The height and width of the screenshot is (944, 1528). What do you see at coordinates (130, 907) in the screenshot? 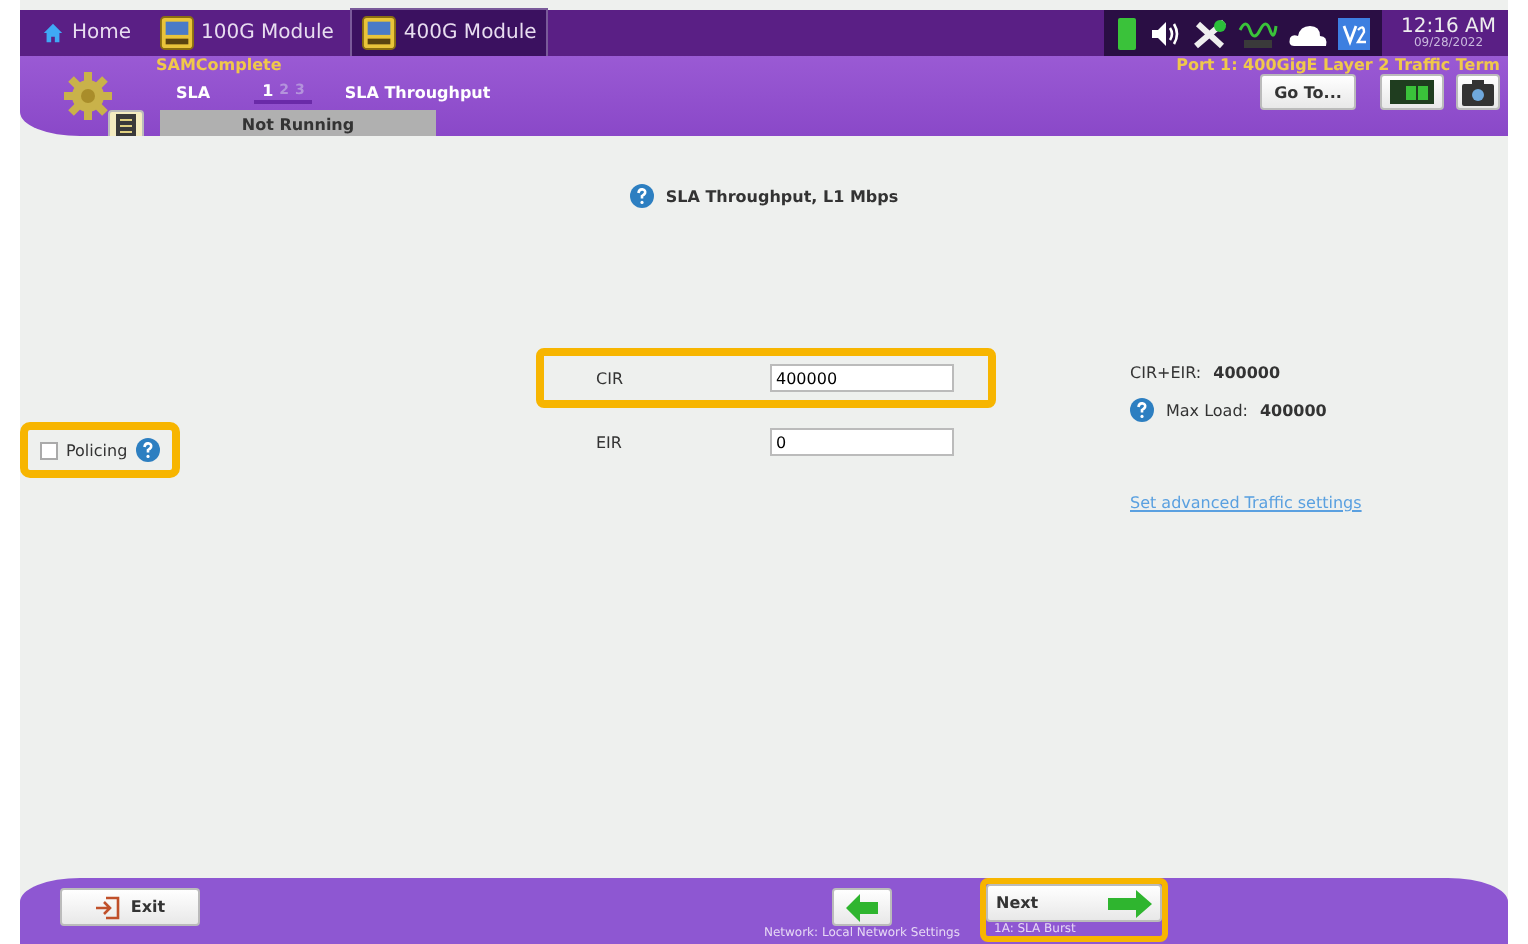
I see `exit-button: Exit` at bounding box center [130, 907].